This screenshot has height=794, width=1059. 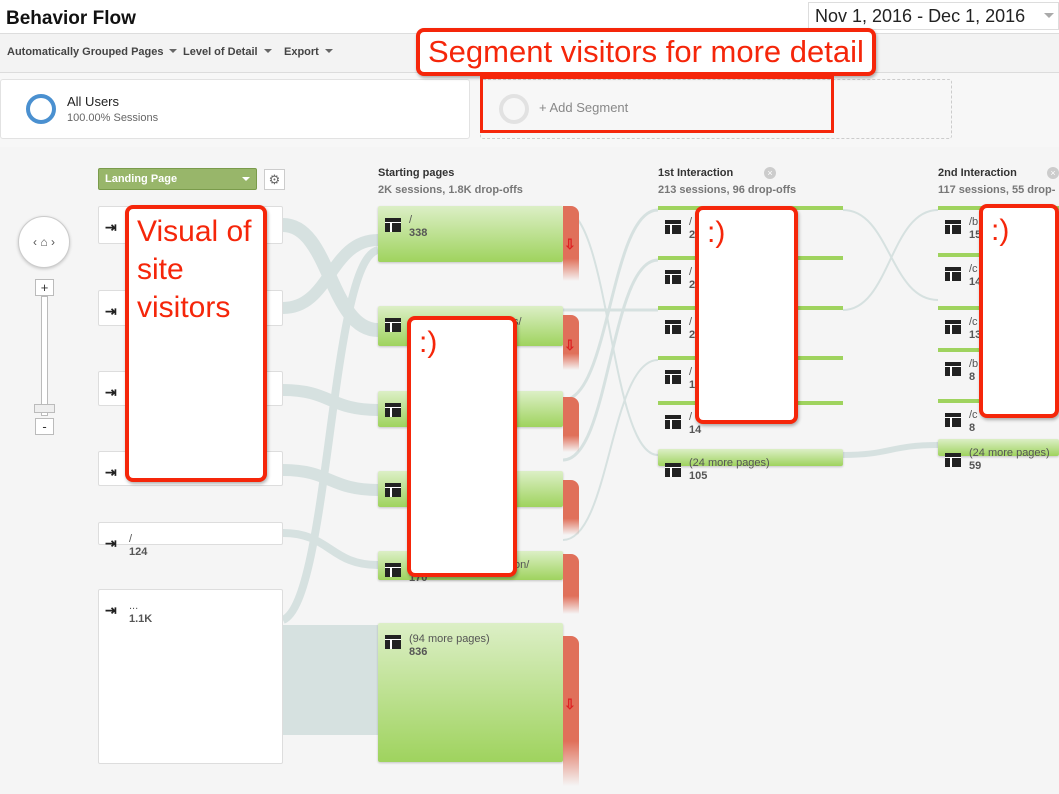 What do you see at coordinates (44, 408) in the screenshot?
I see `zoom-slider-handle` at bounding box center [44, 408].